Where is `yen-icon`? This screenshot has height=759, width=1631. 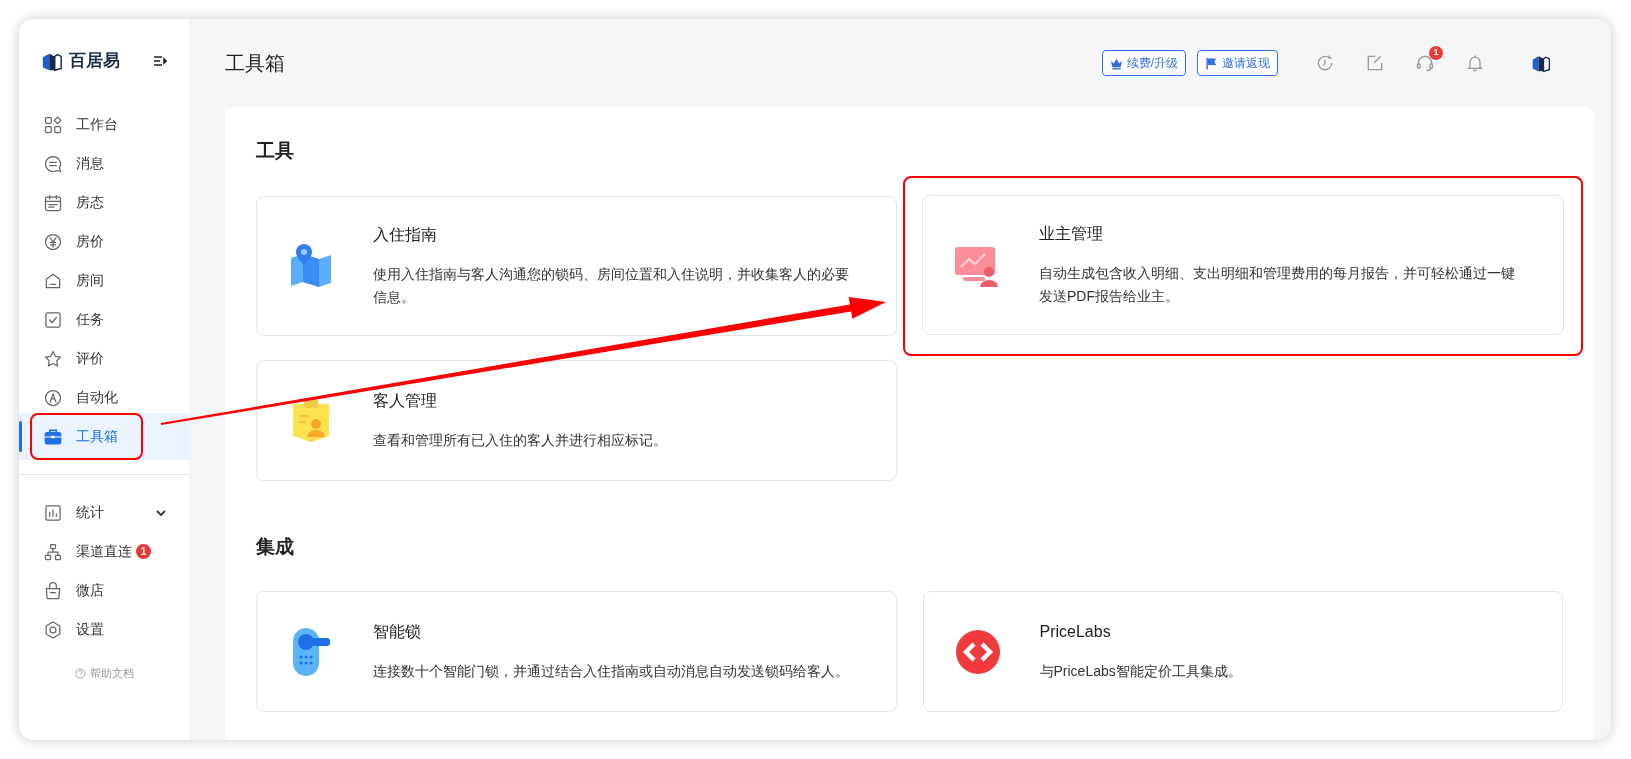 yen-icon is located at coordinates (53, 241).